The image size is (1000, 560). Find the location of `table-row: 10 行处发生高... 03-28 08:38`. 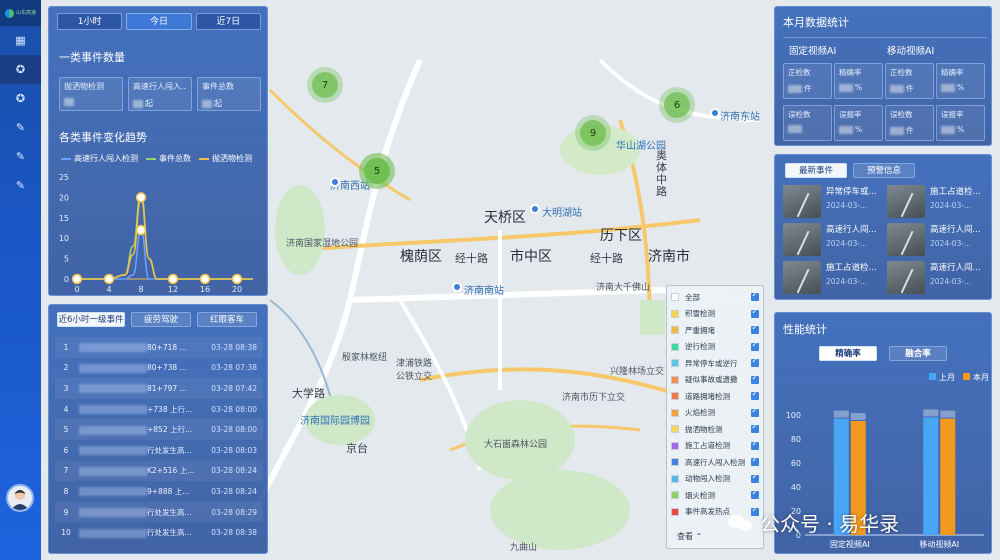

table-row: 10 行处发生高... 03-28 08:38 is located at coordinates (159, 532).